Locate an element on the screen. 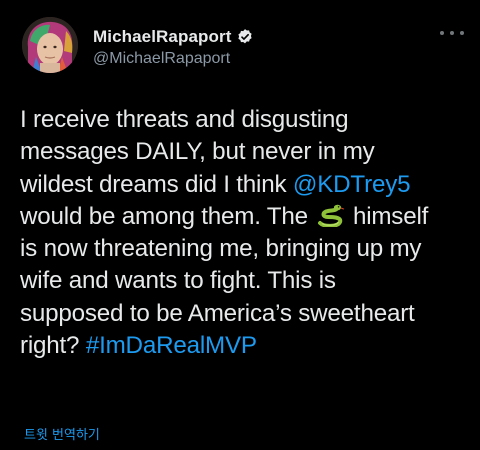  tweet-line: would be among them. The himself is located at coordinates (245, 217).